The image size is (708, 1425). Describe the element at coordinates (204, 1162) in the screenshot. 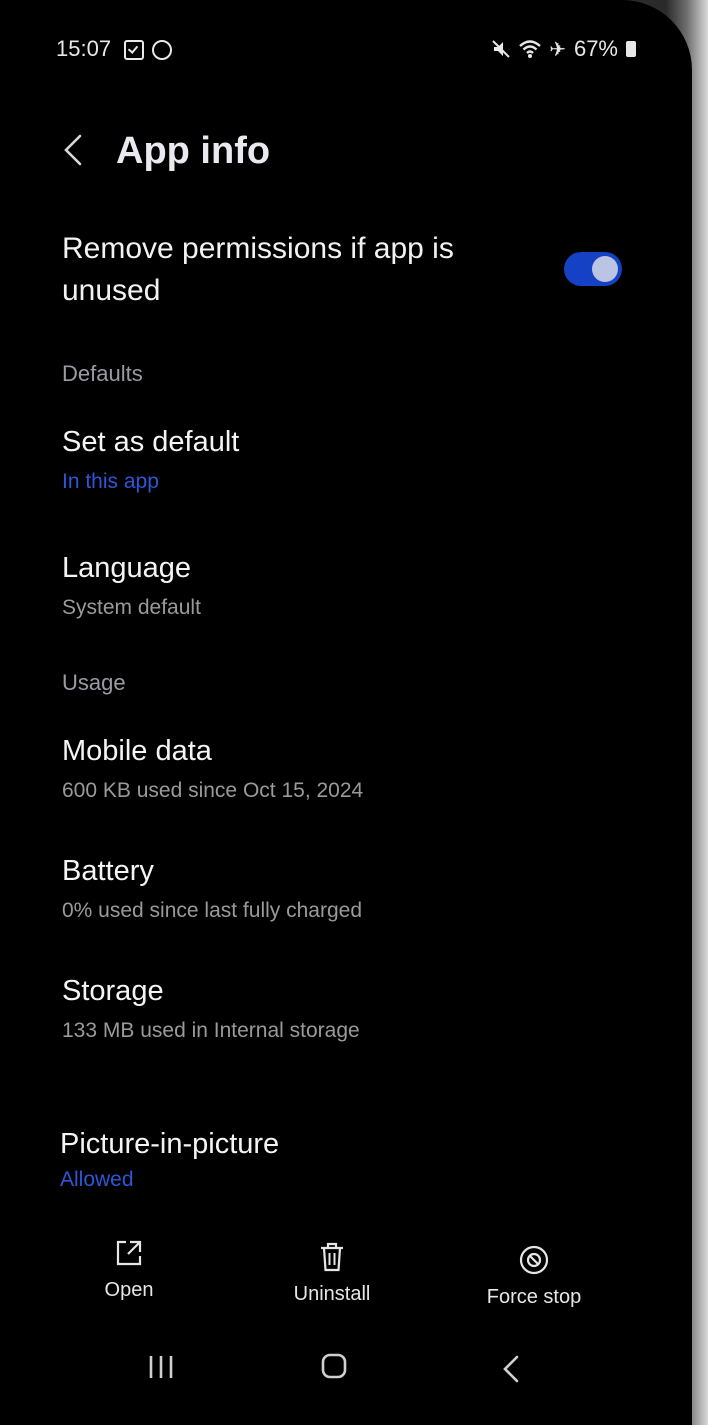

I see `picture-in-picture-item: Picture-in-picture Allowed` at that location.